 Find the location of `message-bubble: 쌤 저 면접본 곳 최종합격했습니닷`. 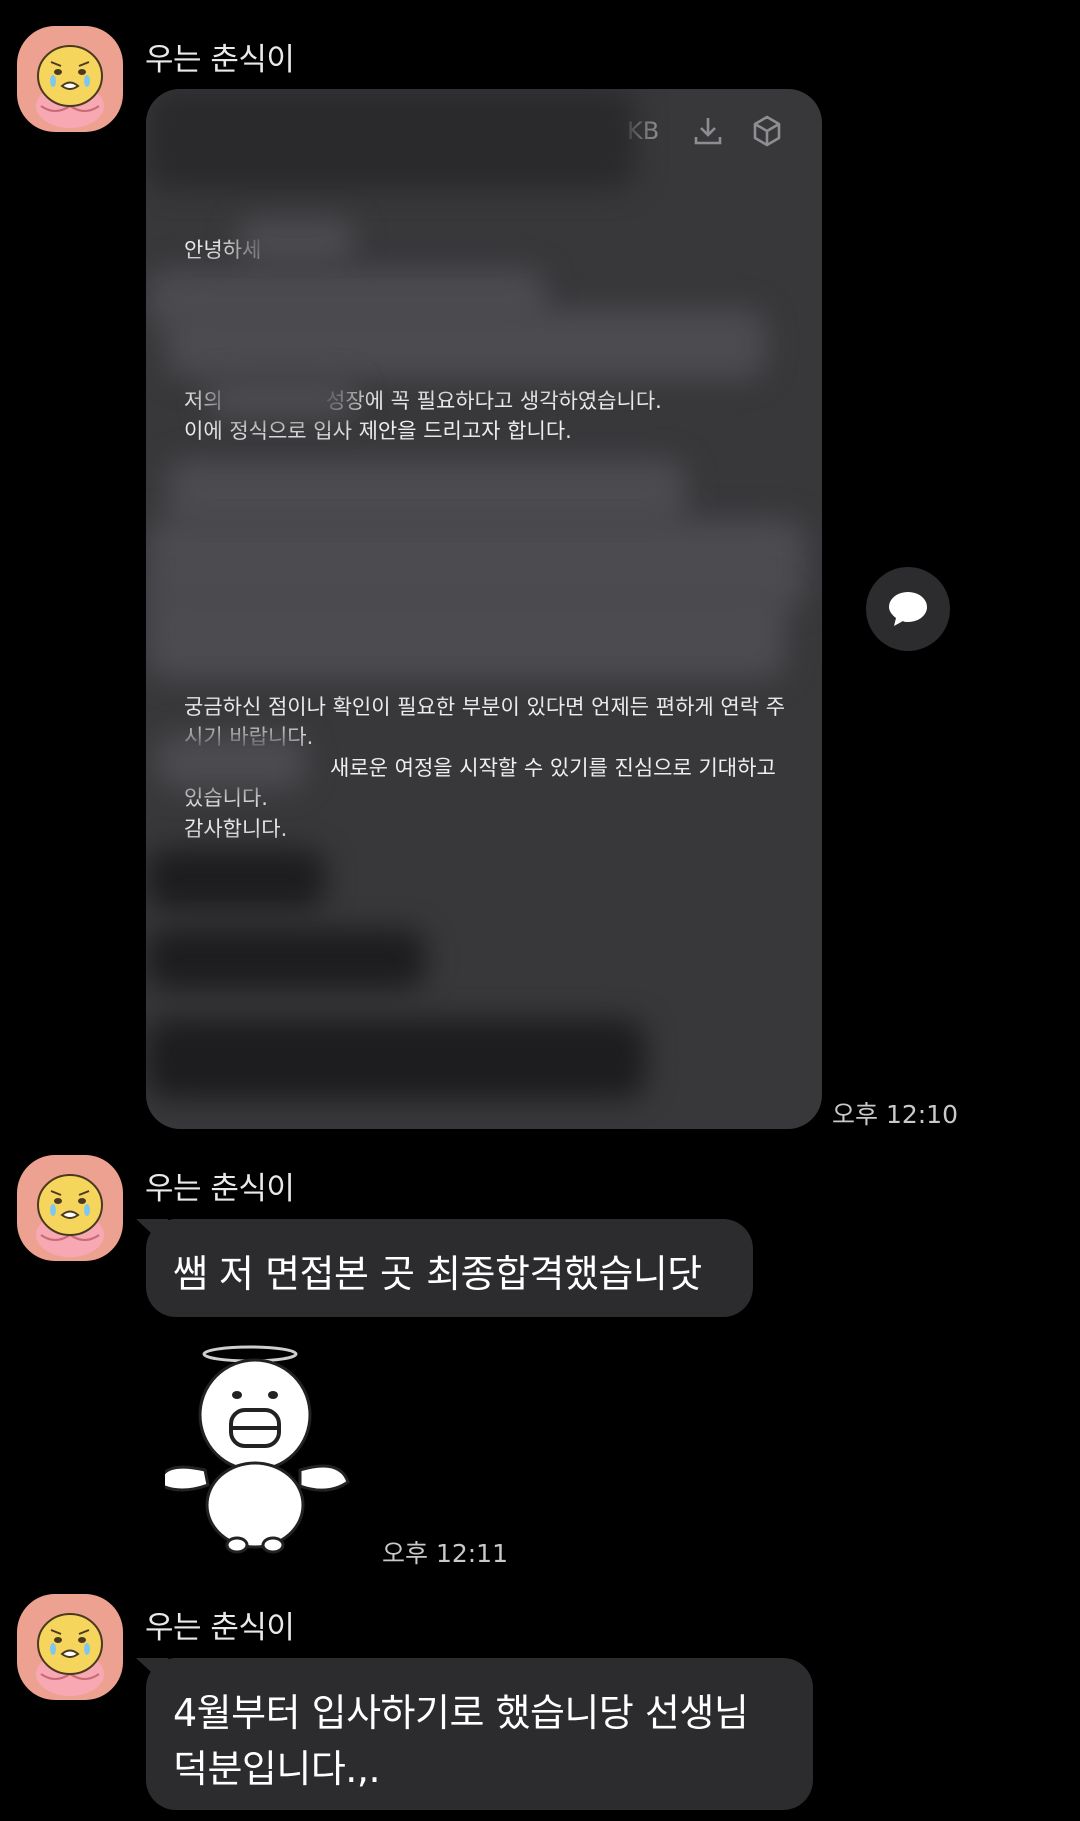

message-bubble: 쌤 저 면접본 곳 최종합격했습니닷 is located at coordinates (449, 1268).